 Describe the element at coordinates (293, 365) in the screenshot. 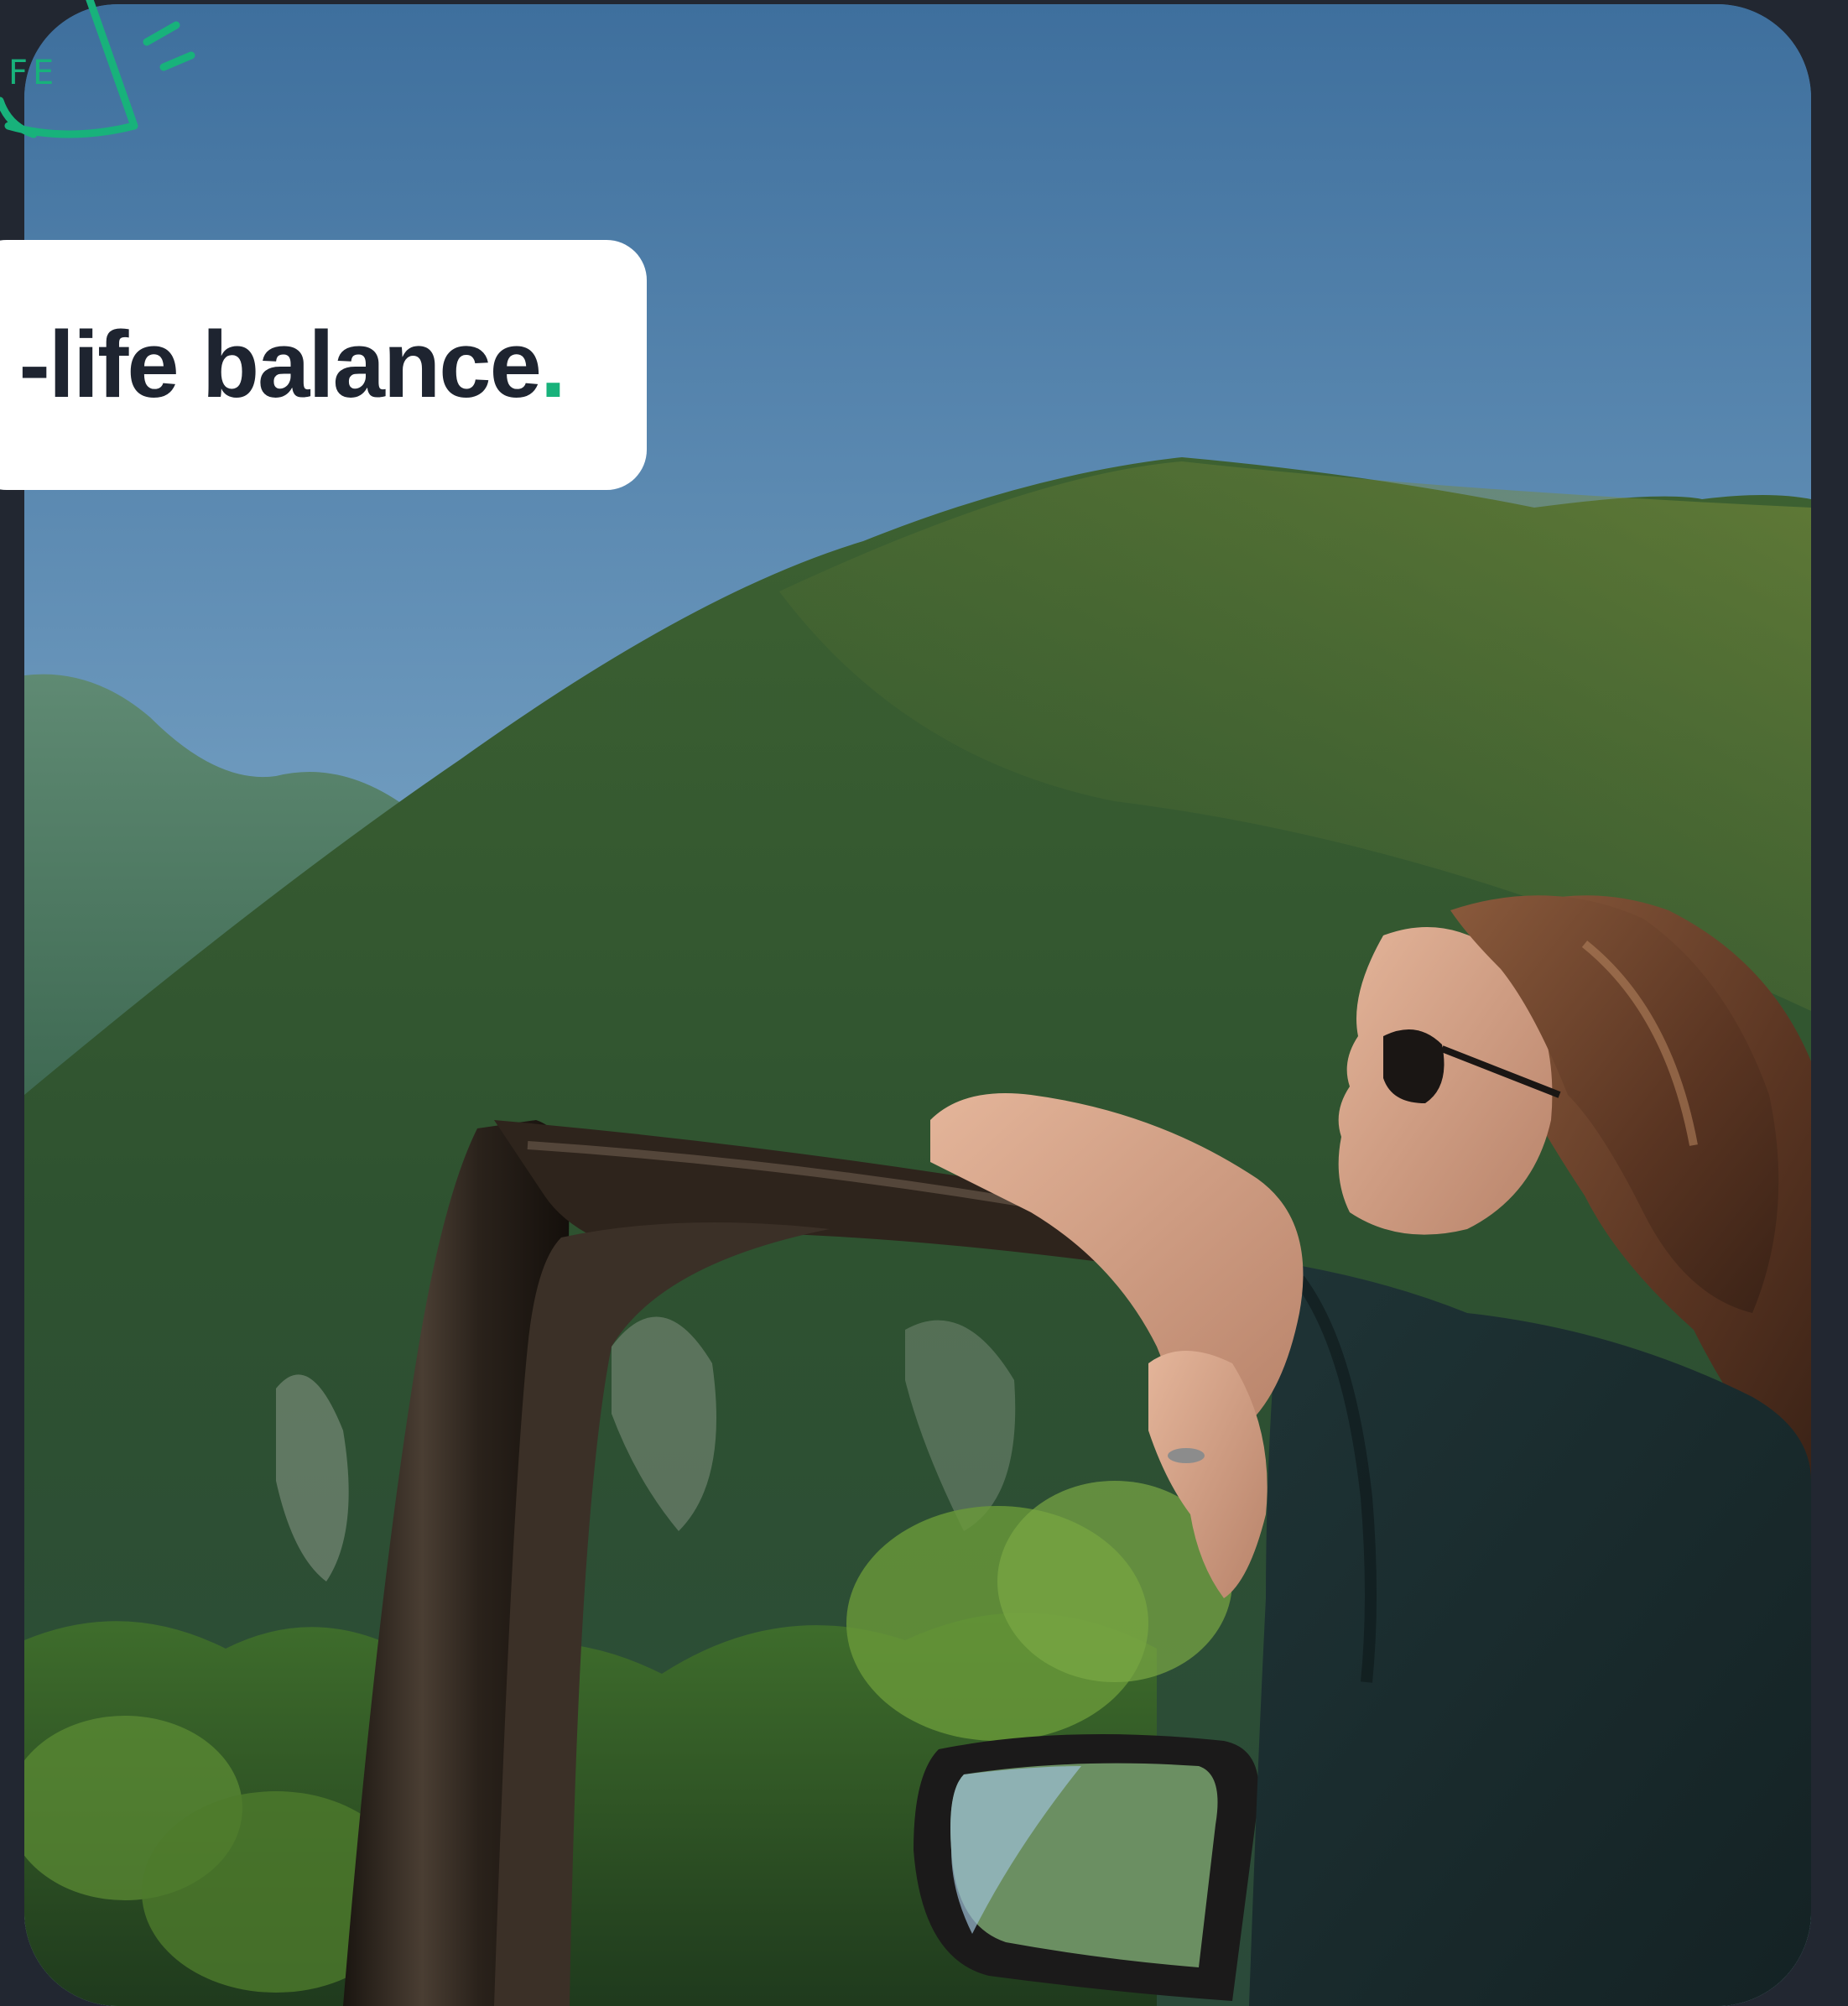

I see `headline: -life balance.` at that location.